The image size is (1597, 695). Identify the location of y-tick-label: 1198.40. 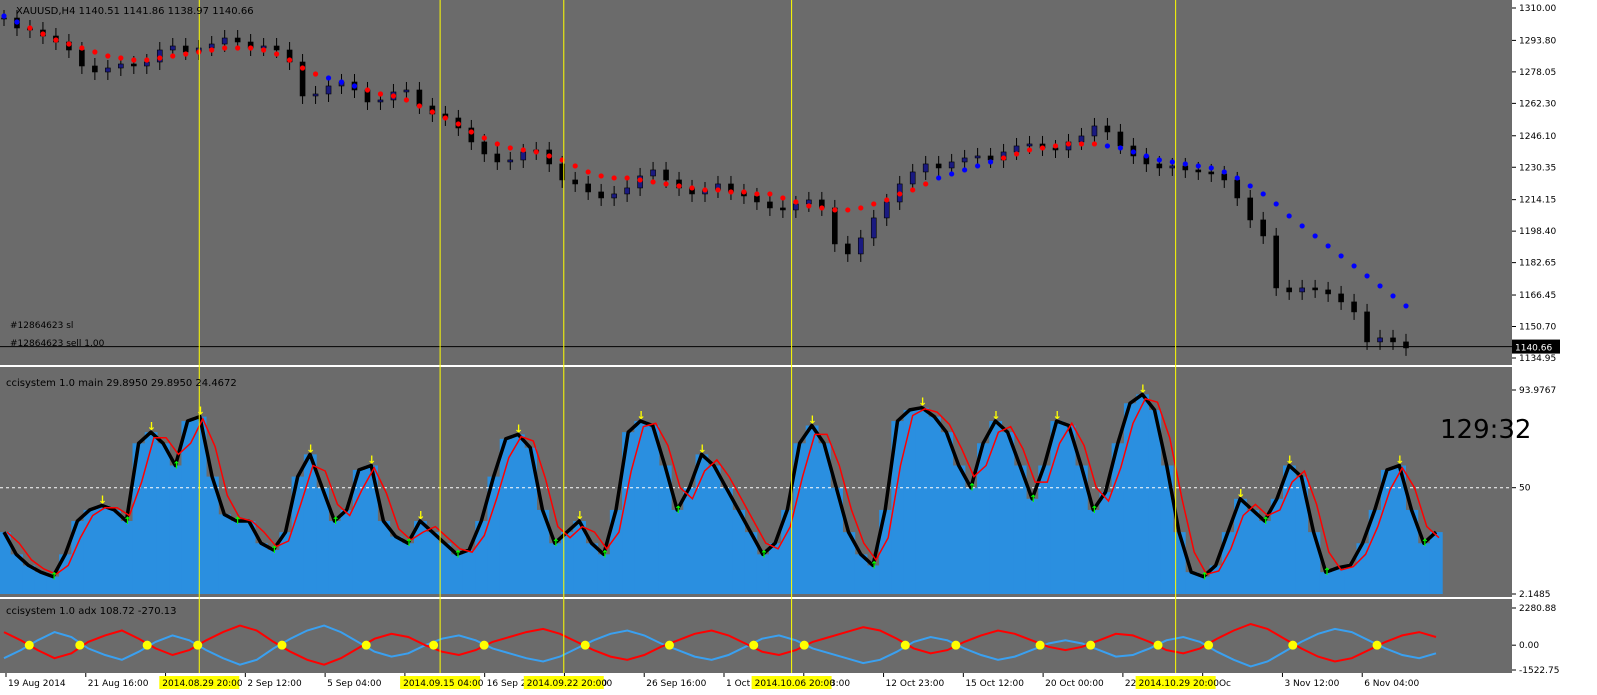
(1537, 232).